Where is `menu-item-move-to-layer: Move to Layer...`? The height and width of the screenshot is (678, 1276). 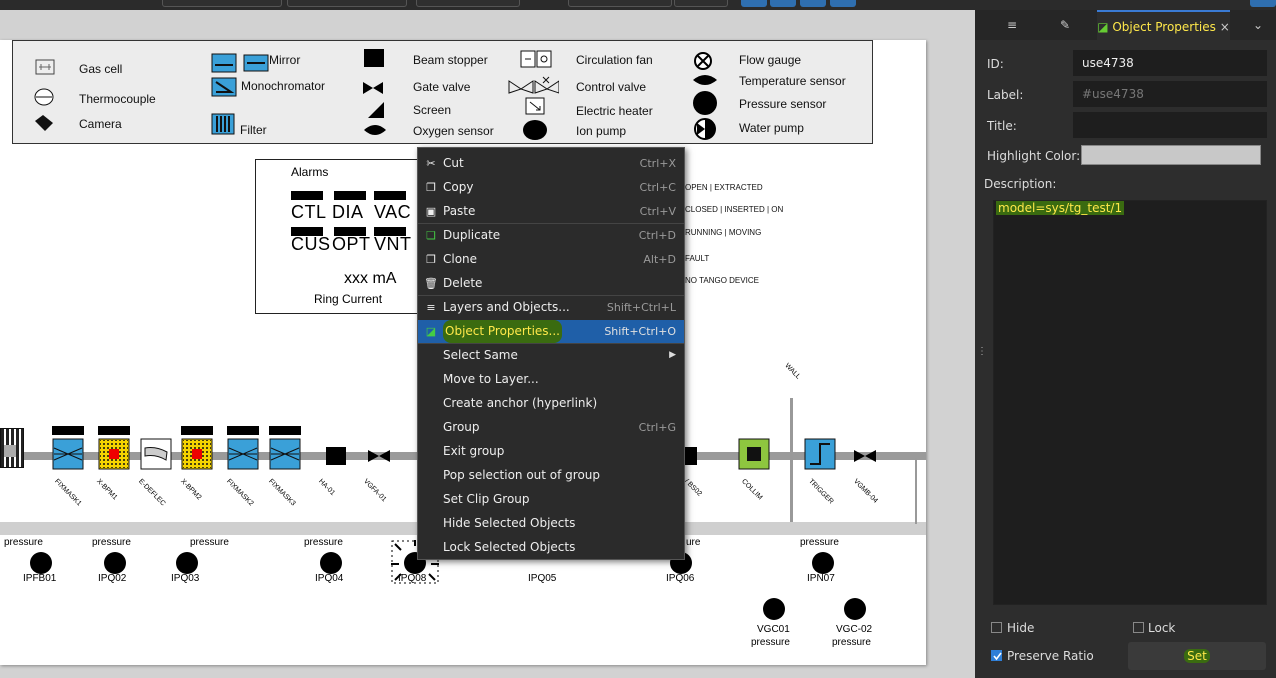 menu-item-move-to-layer: Move to Layer... is located at coordinates (551, 379).